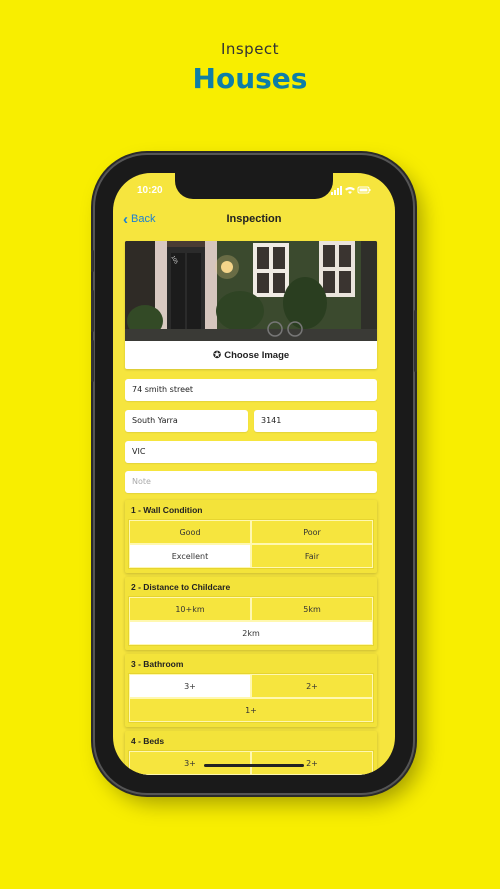  I want to click on home-indicator, so click(254, 765).